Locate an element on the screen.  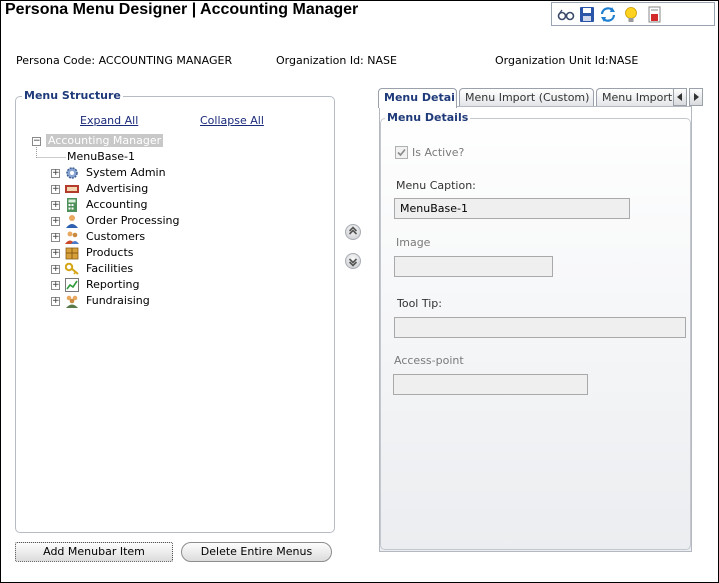
tab-scroll-right-button is located at coordinates (696, 97).